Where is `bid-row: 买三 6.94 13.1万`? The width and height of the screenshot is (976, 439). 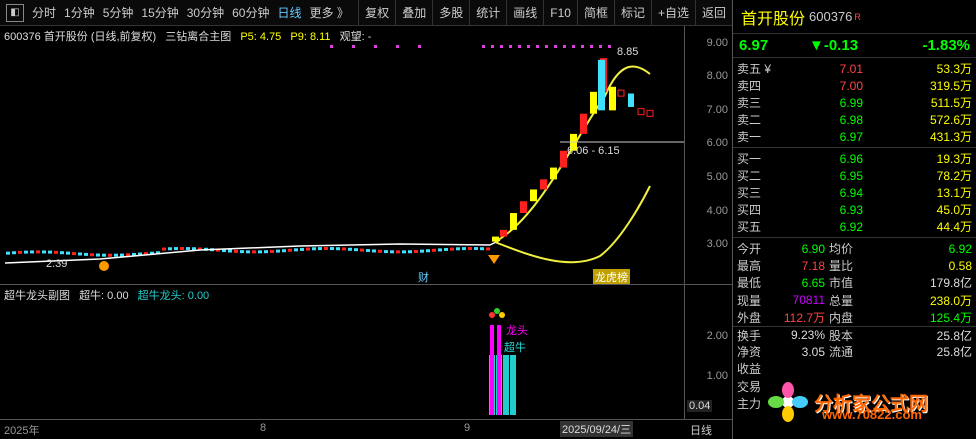
bid-row: 买三 6.94 13.1万 is located at coordinates (854, 193).